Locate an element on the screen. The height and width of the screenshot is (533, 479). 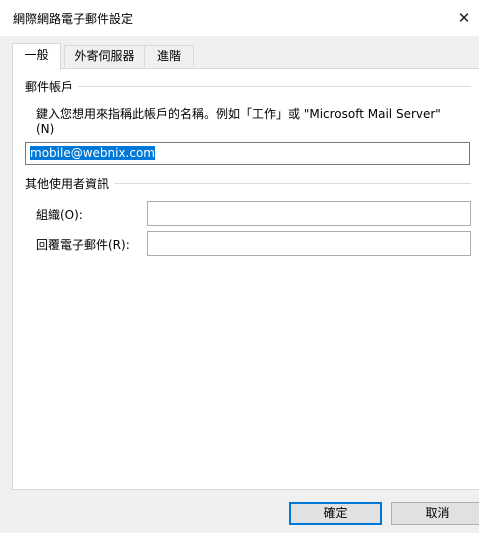
mail-account-group-divider is located at coordinates (248, 86).